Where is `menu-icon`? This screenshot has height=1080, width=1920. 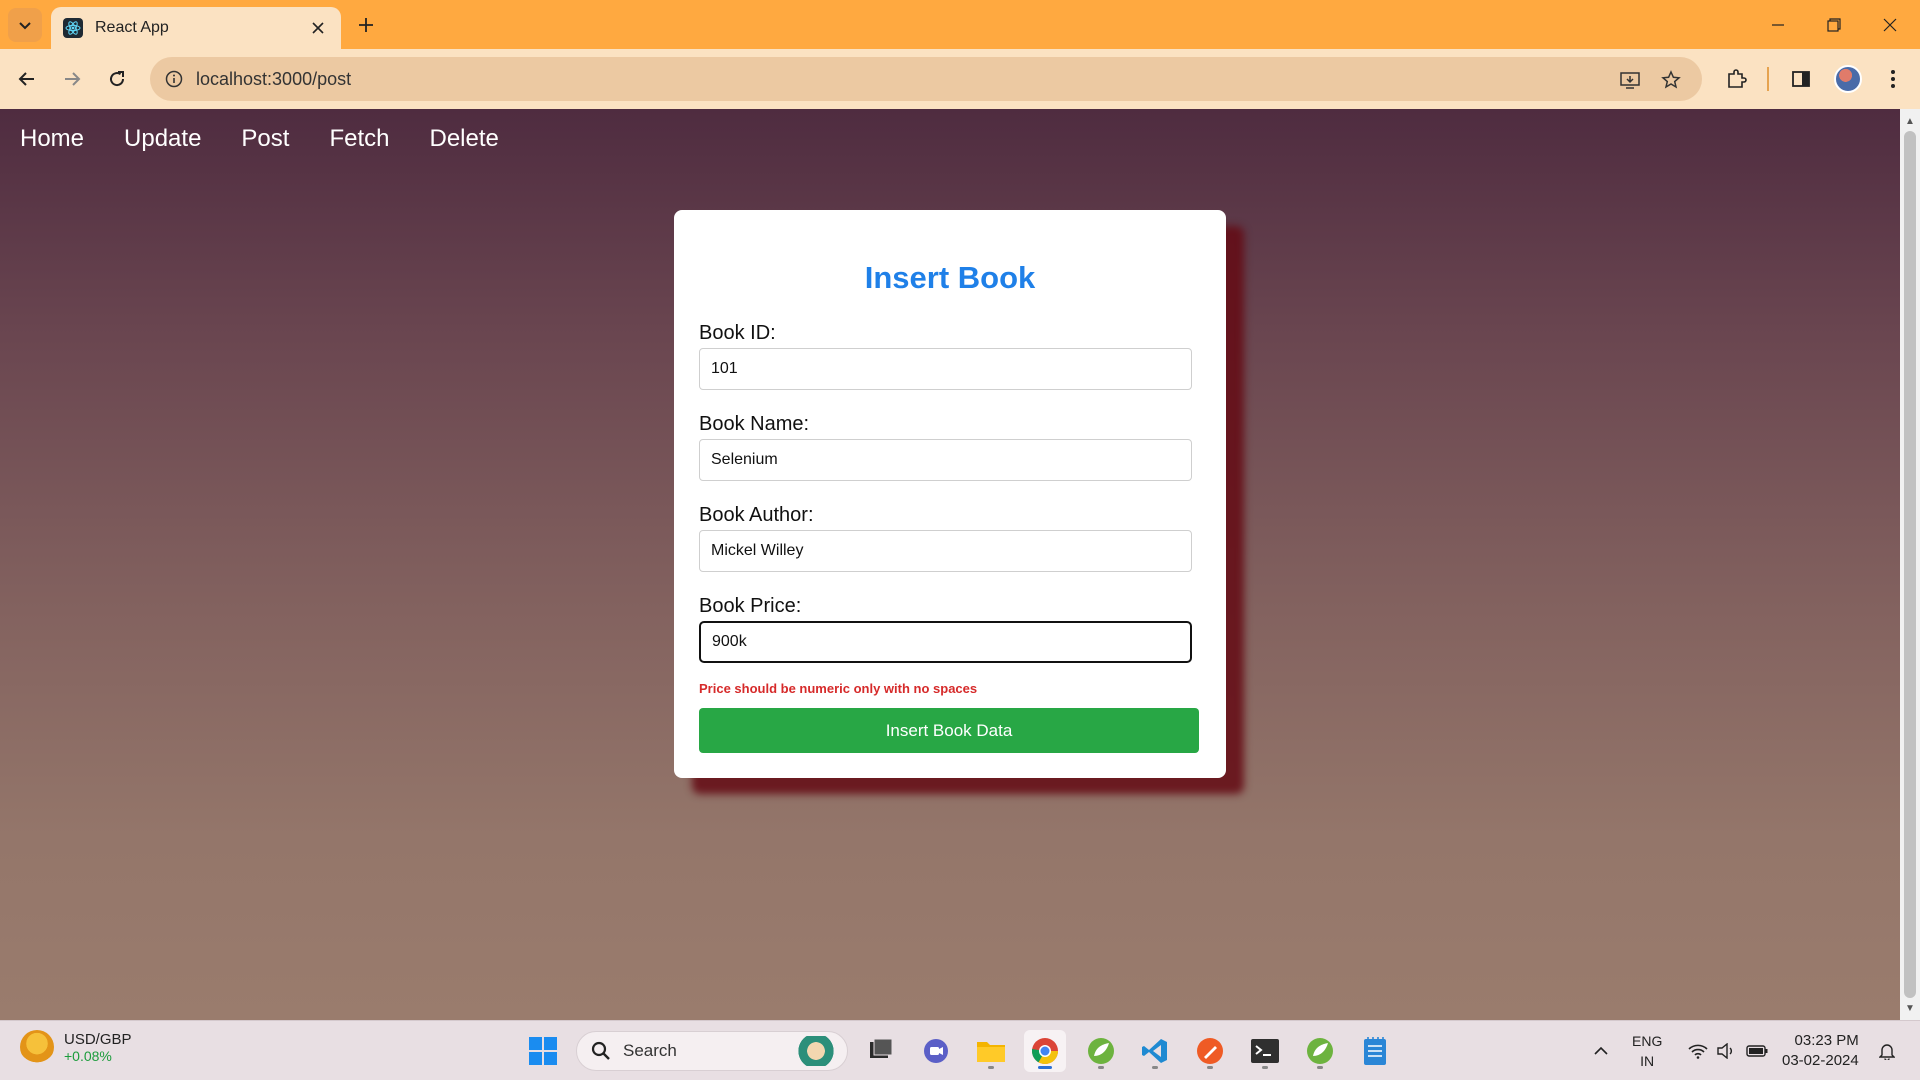 menu-icon is located at coordinates (1893, 79).